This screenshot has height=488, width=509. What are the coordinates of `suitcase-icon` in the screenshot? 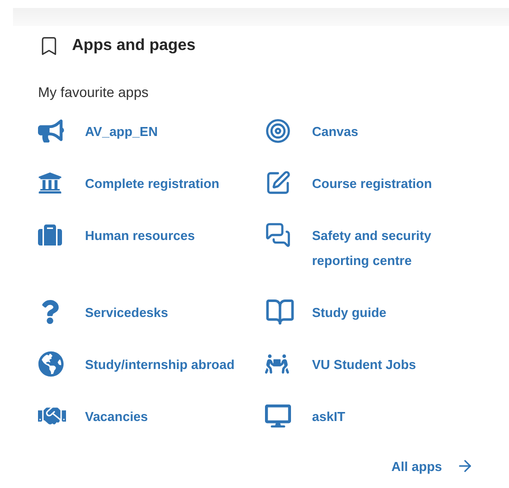 It's located at (50, 235).